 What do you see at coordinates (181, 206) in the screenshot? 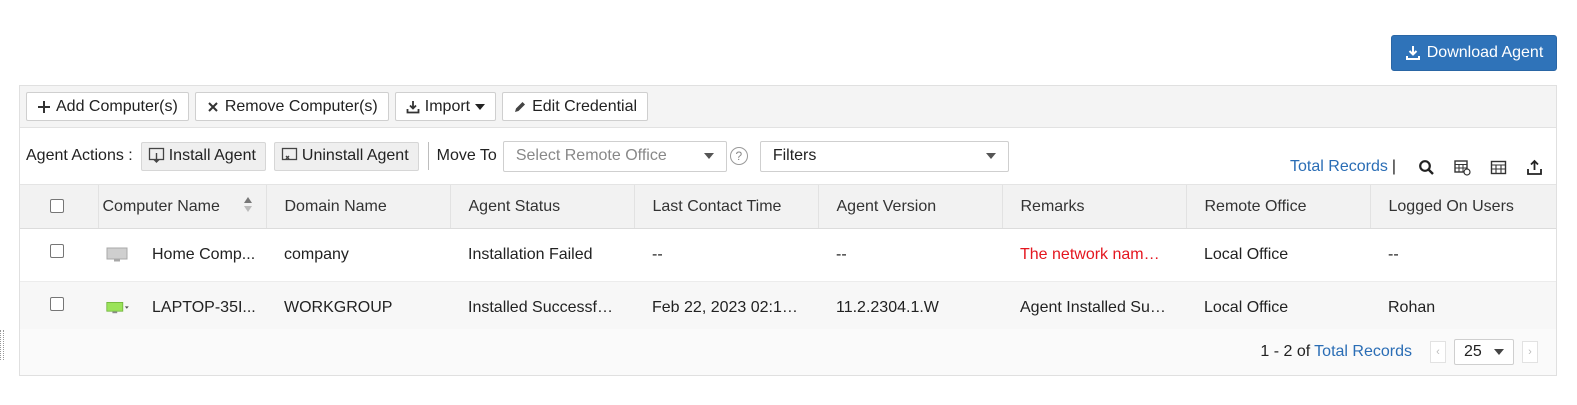
I see `column-header-computer-name: Computer Name` at bounding box center [181, 206].